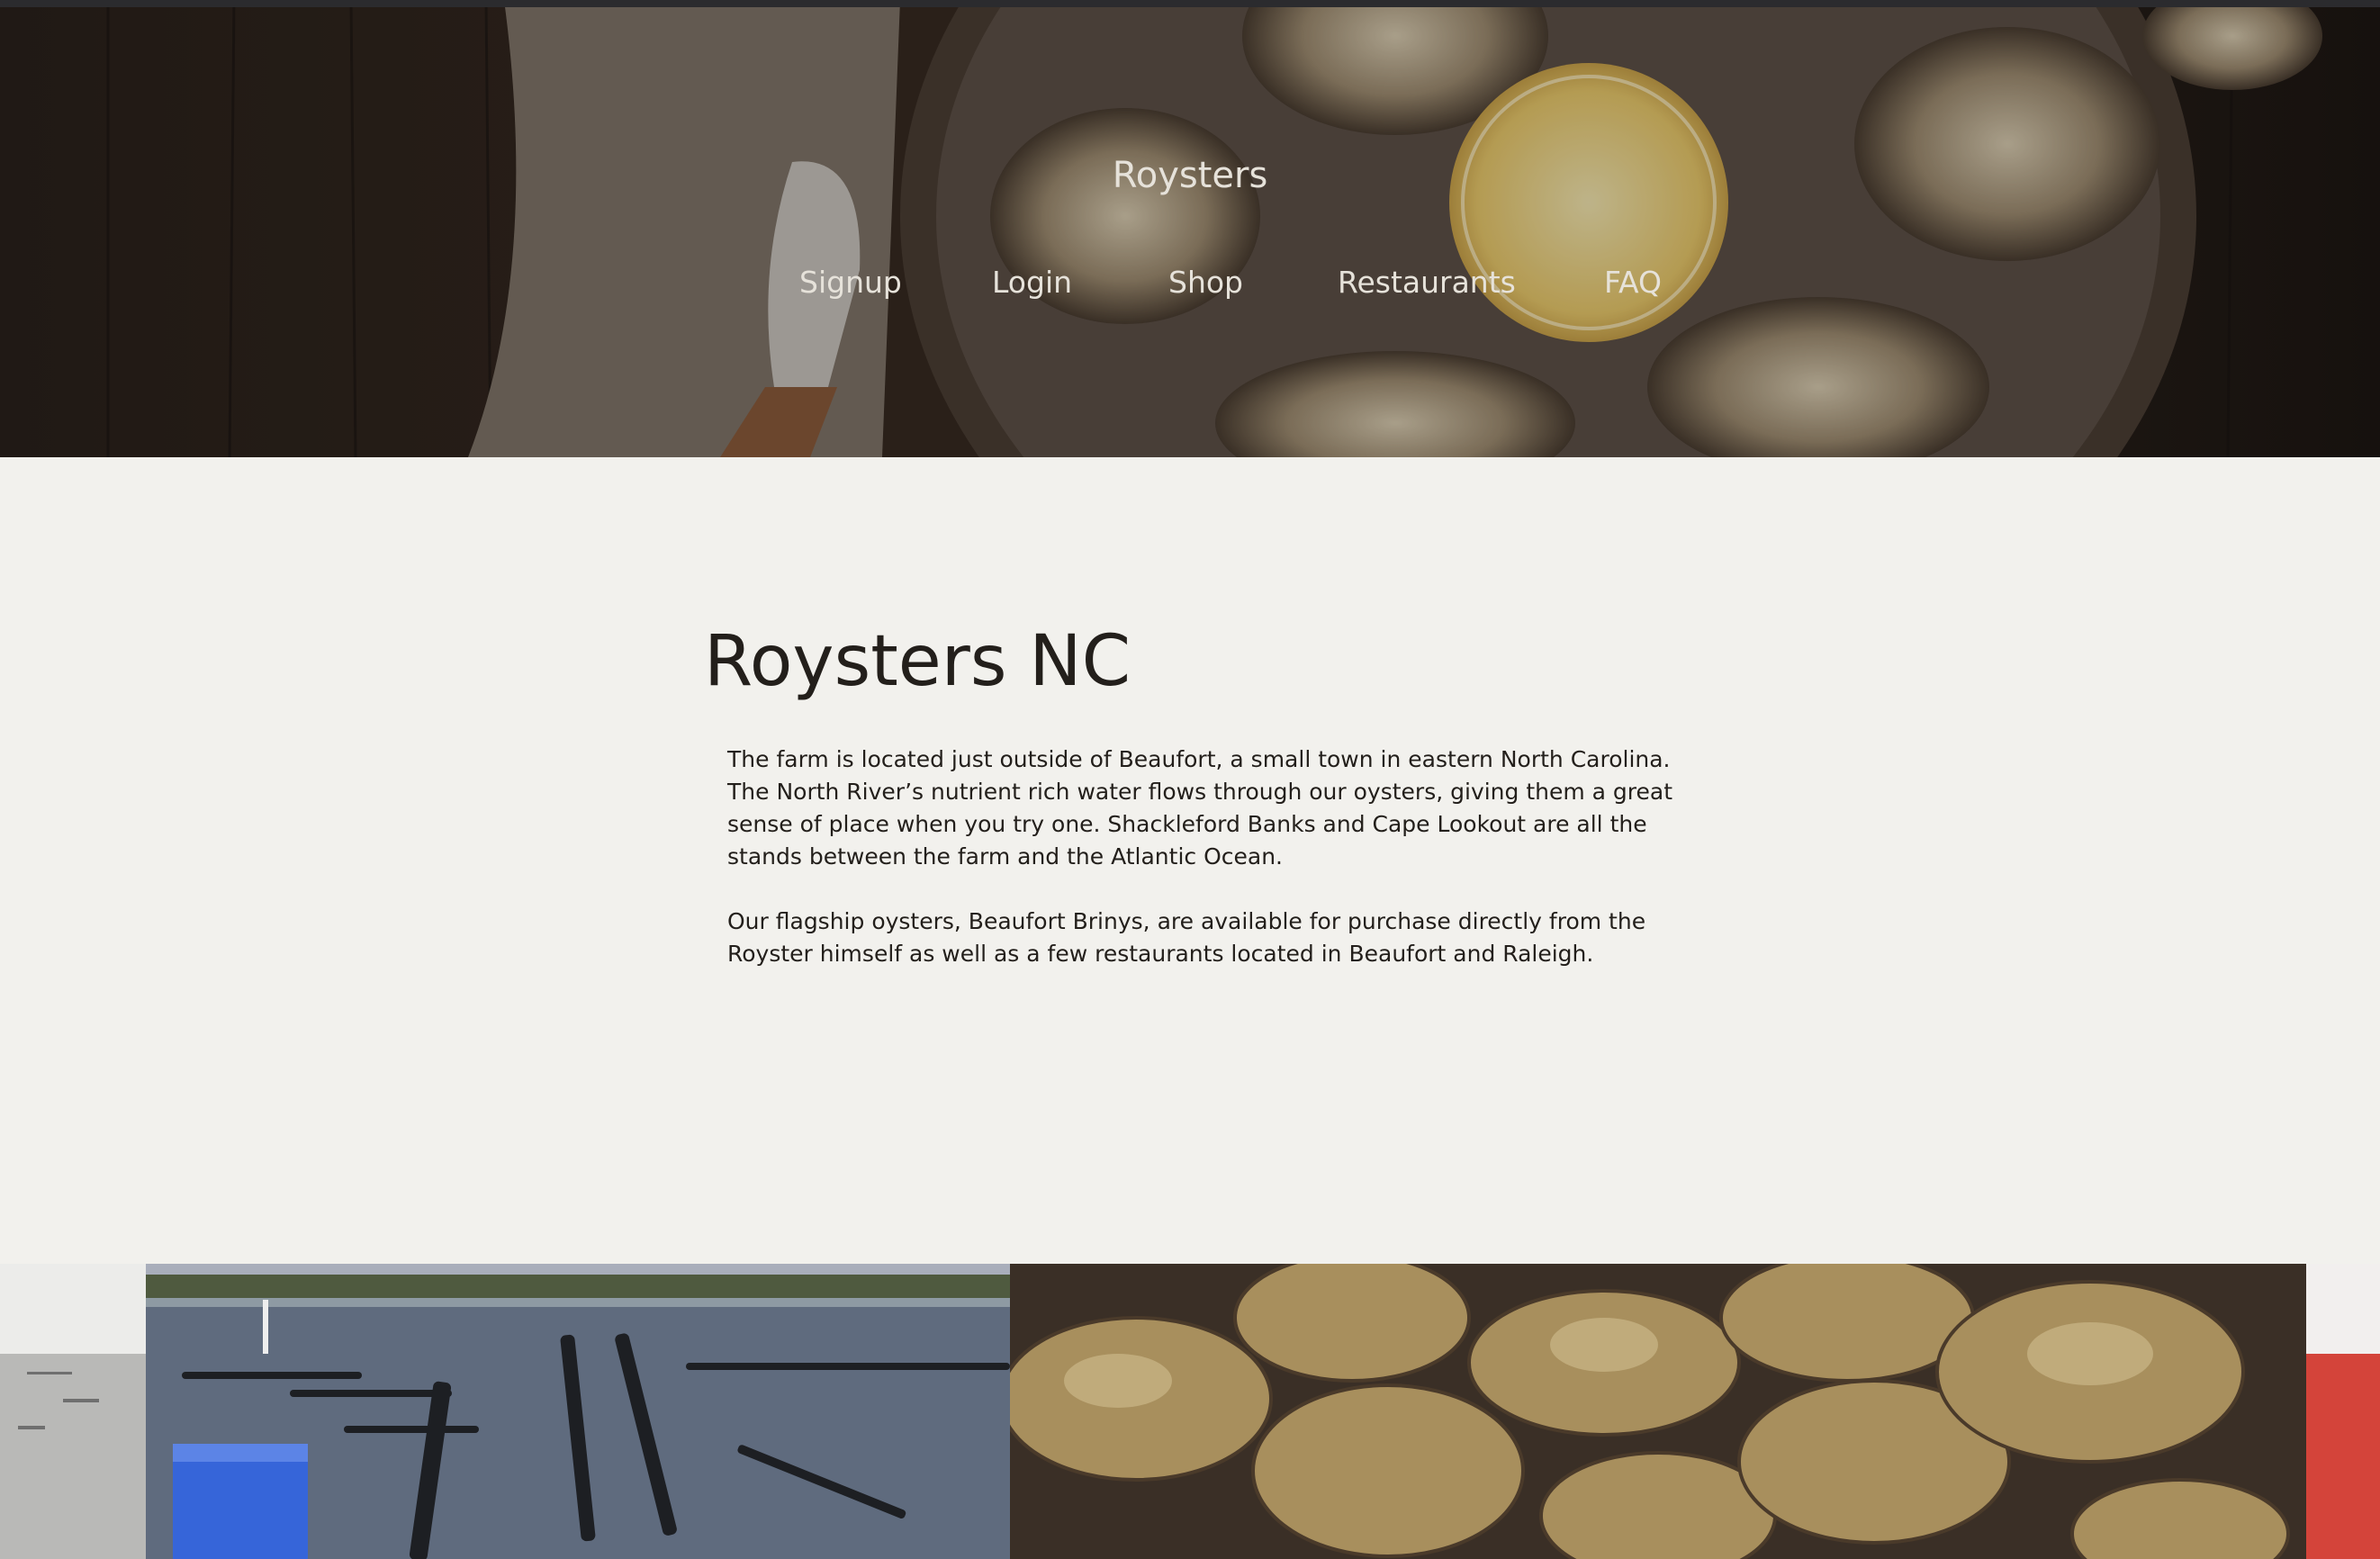 The image size is (2380, 1559). I want to click on main-nav: Signup Login Shop Restaurants FAQ, so click(1190, 287).